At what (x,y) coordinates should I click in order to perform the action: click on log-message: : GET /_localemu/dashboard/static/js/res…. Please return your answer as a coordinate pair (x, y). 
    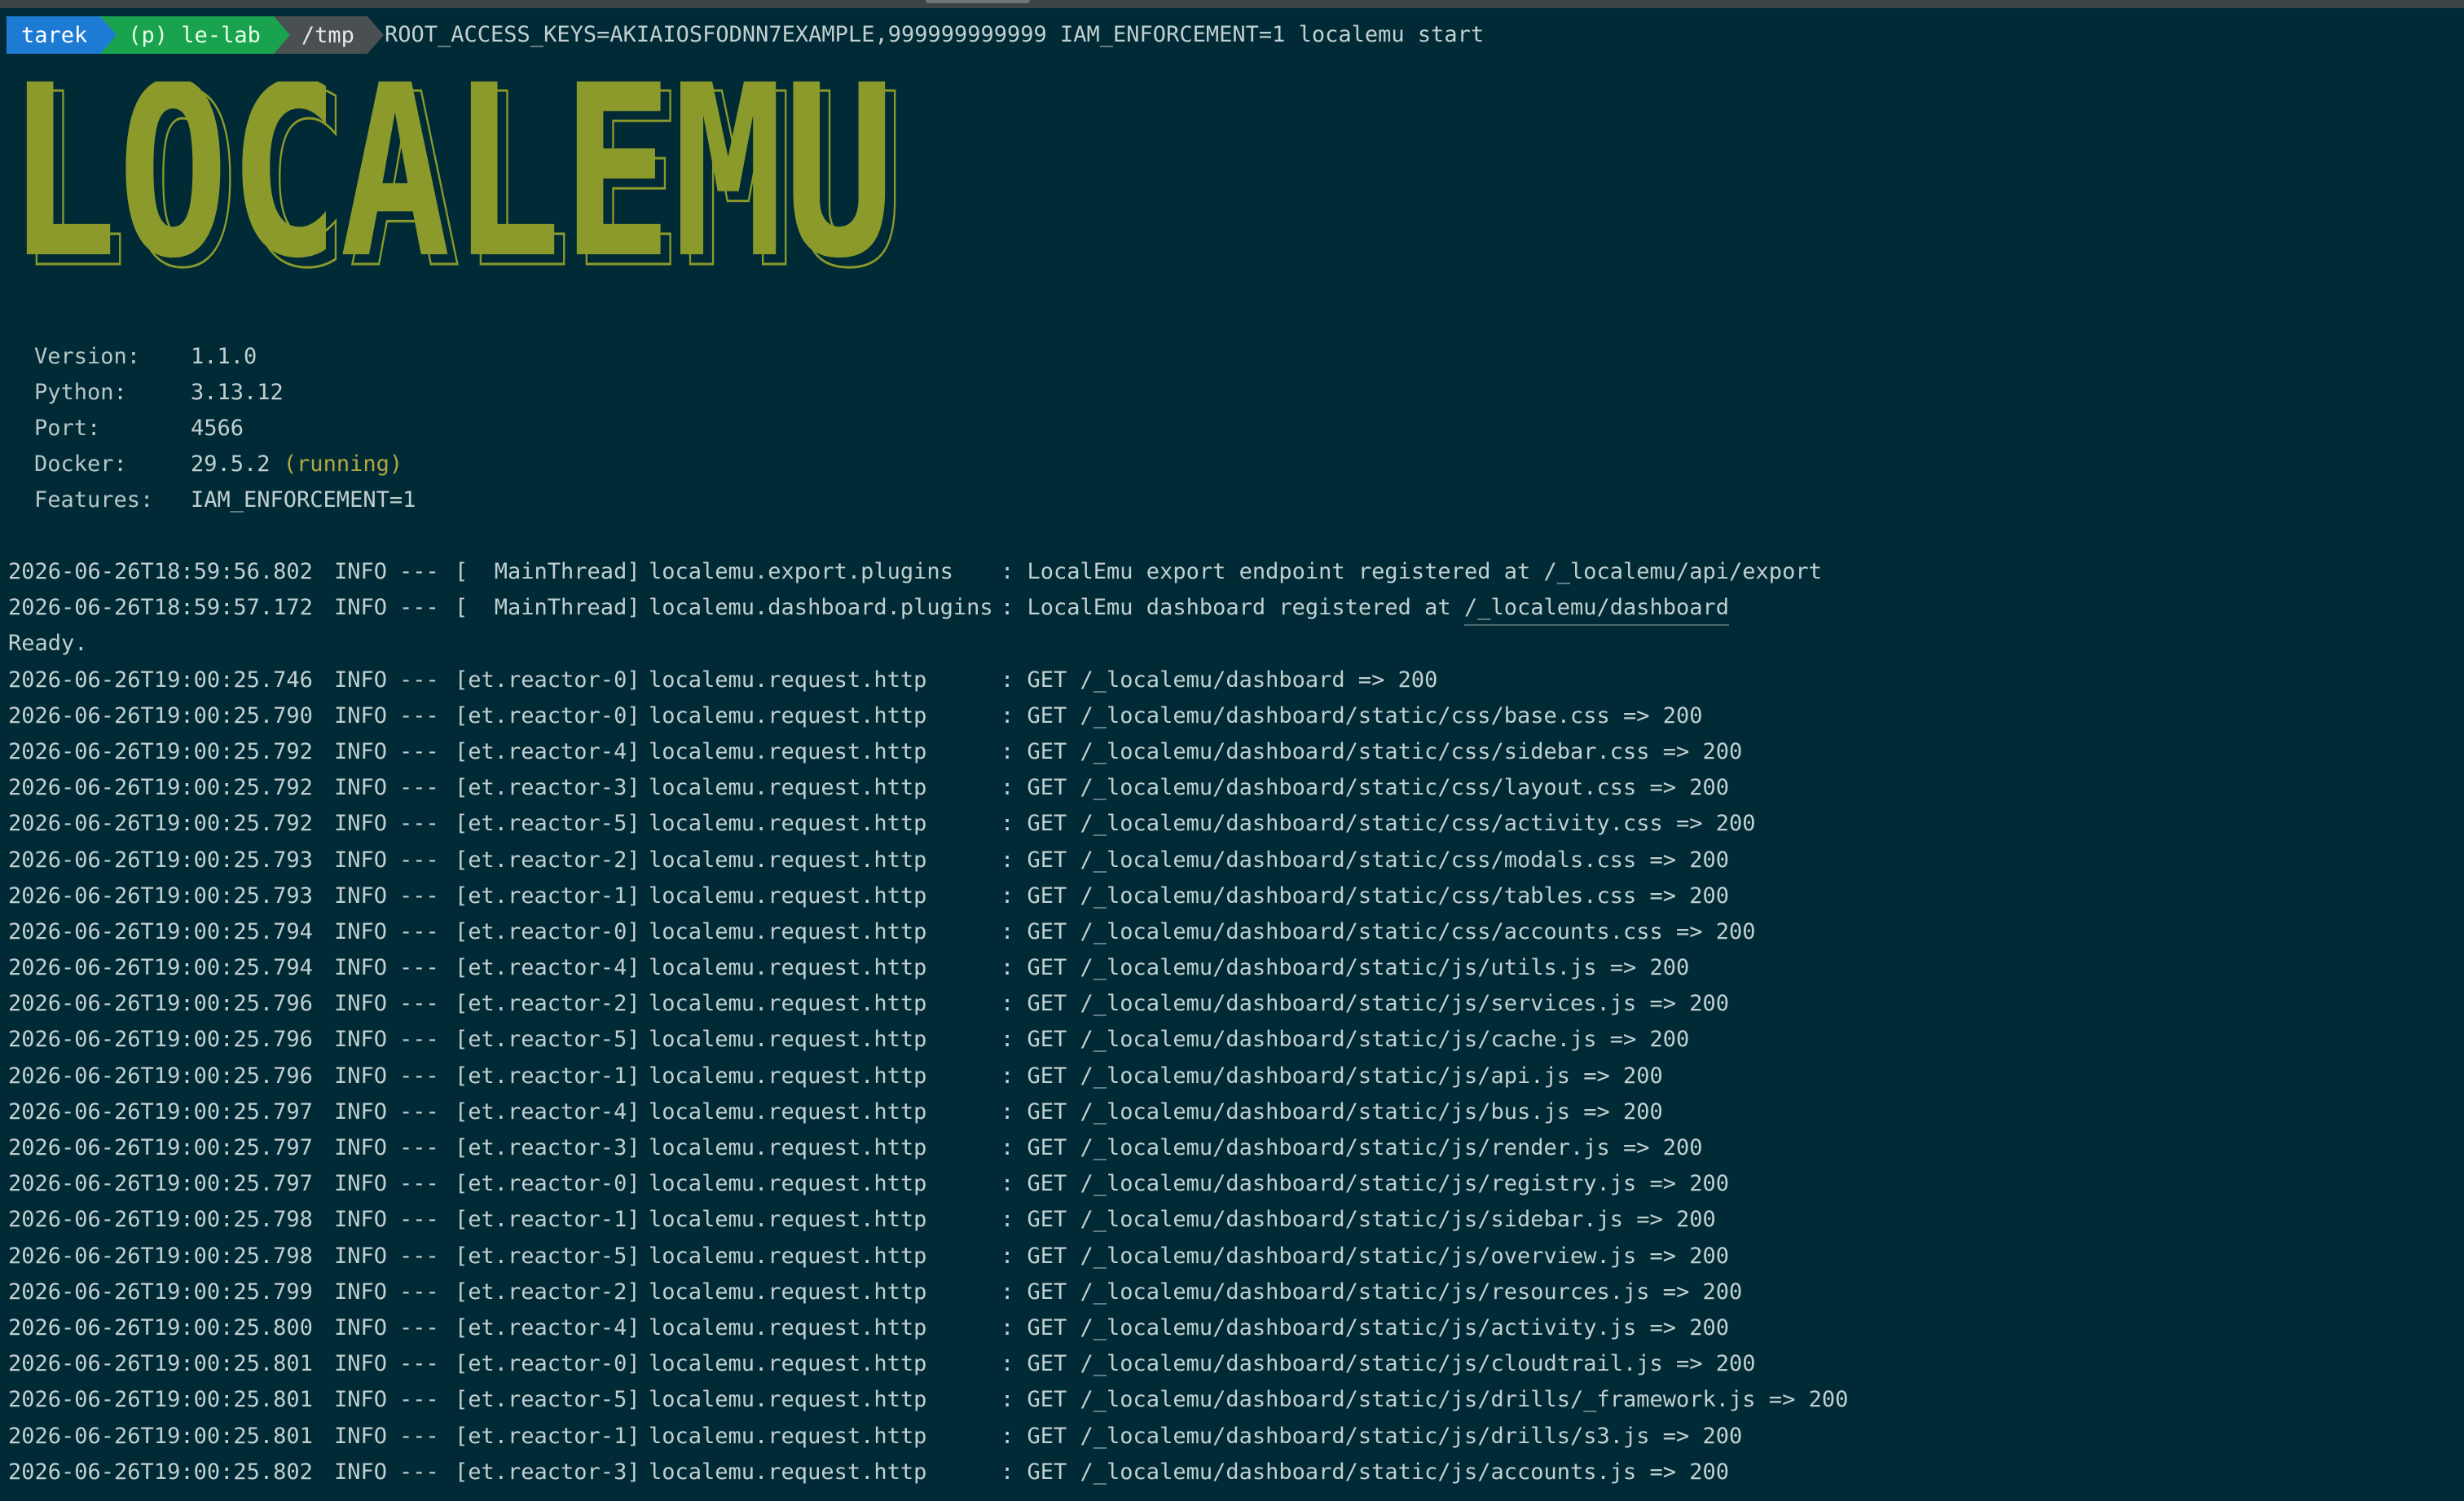
    Looking at the image, I should click on (1372, 1292).